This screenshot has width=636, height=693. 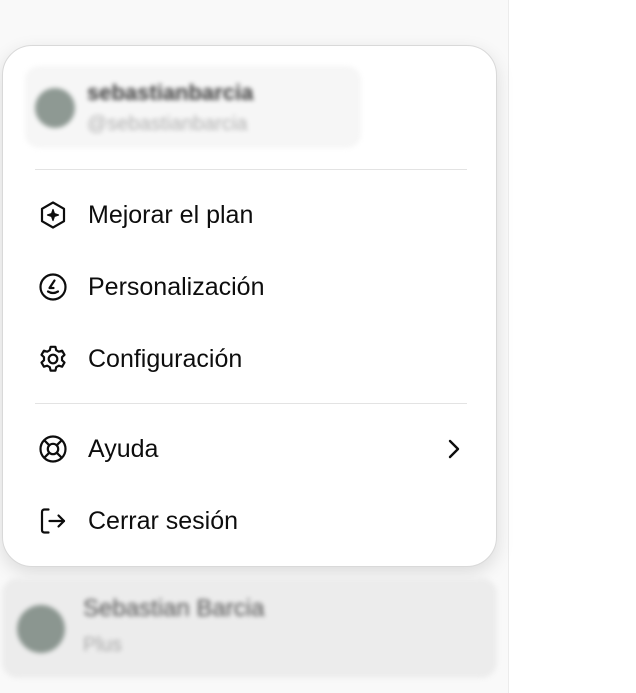 What do you see at coordinates (176, 286) in the screenshot?
I see `menu-item-label: Personalización` at bounding box center [176, 286].